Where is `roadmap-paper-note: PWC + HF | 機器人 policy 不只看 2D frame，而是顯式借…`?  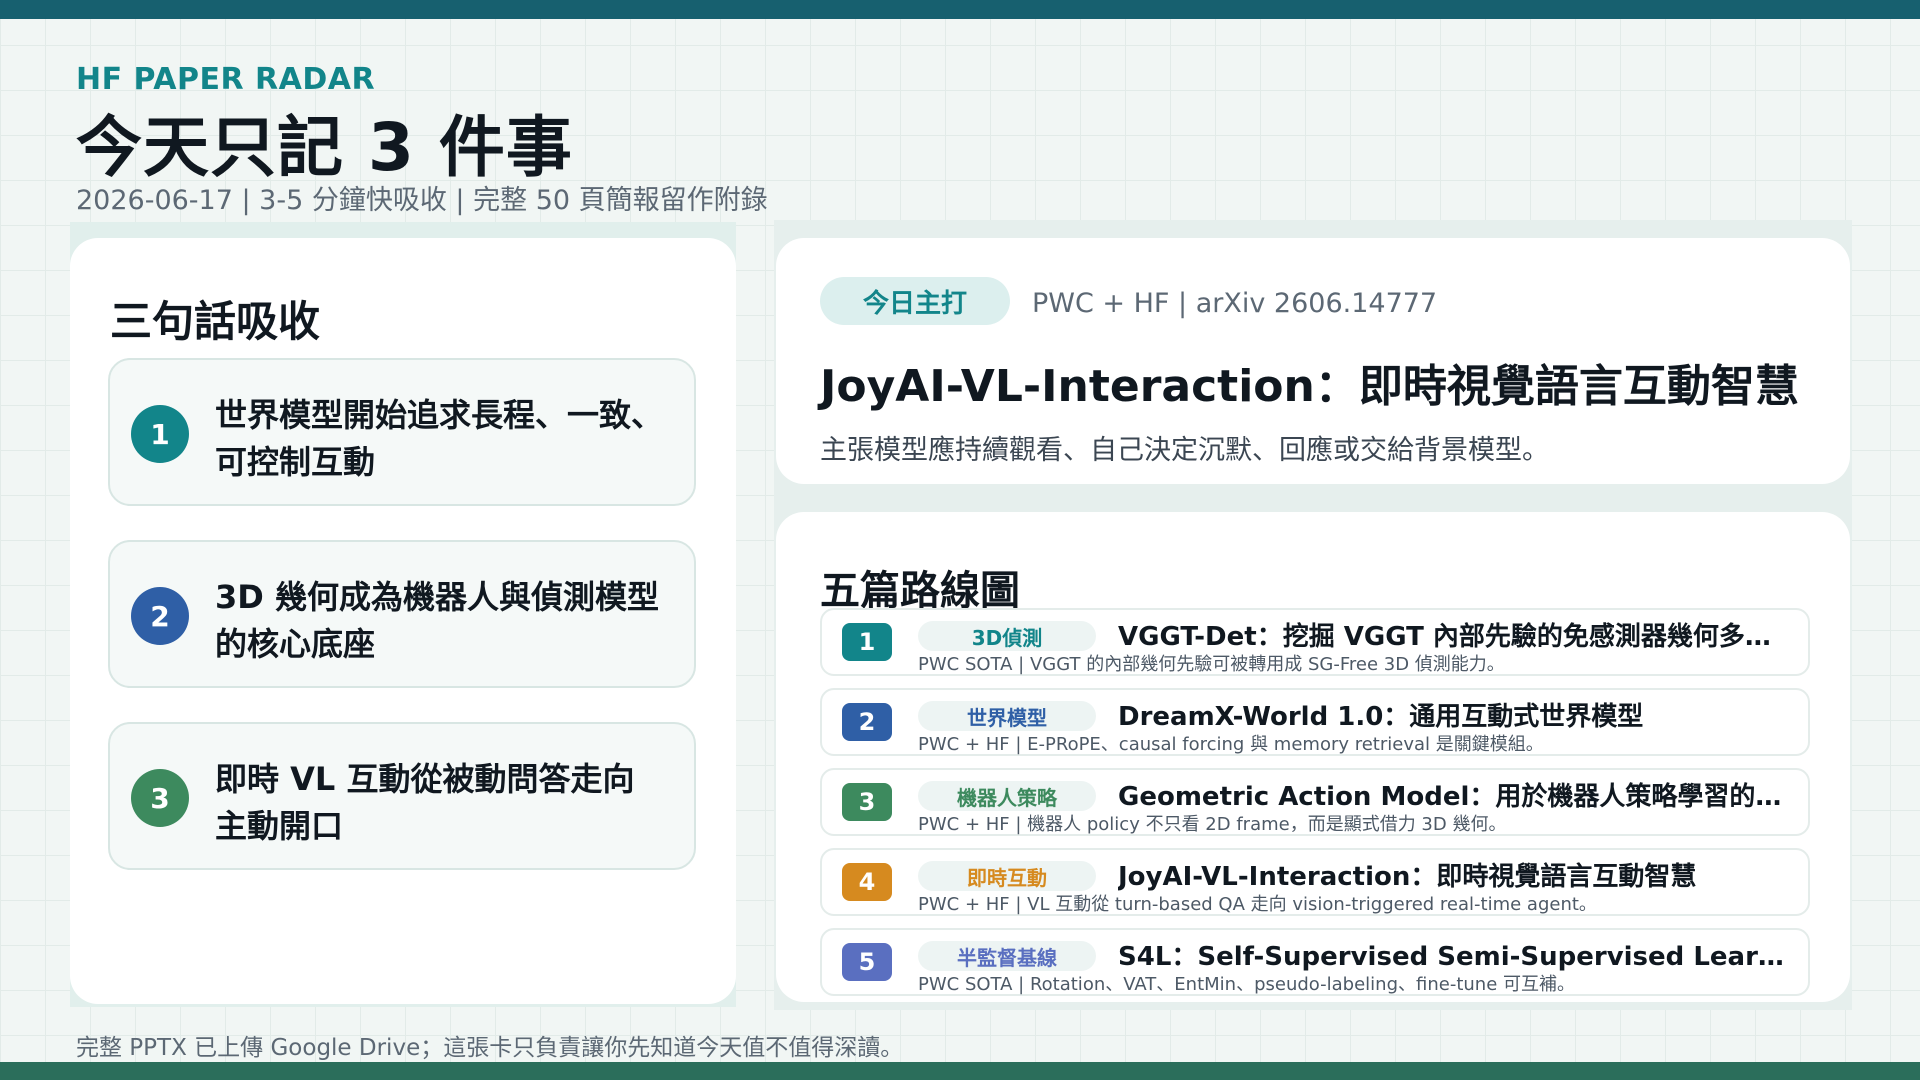
roadmap-paper-note: PWC + HF | 機器人 policy 不只看 2D frame，而是顯式借… is located at coordinates (1212, 824).